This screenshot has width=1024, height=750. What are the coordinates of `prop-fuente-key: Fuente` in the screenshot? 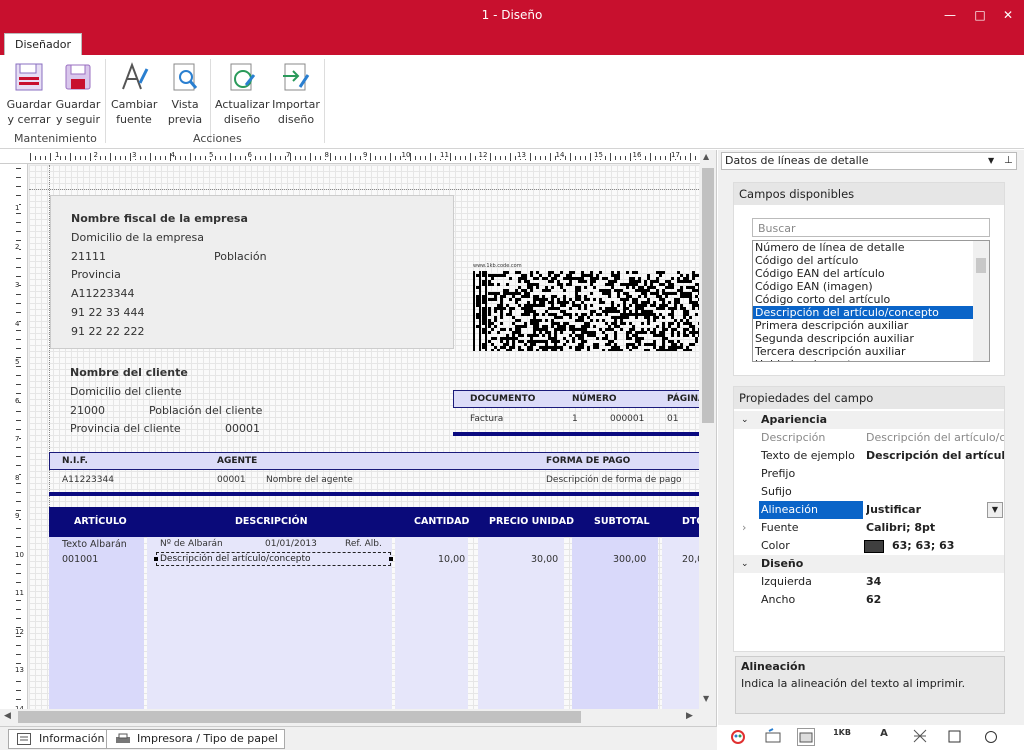 It's located at (780, 527).